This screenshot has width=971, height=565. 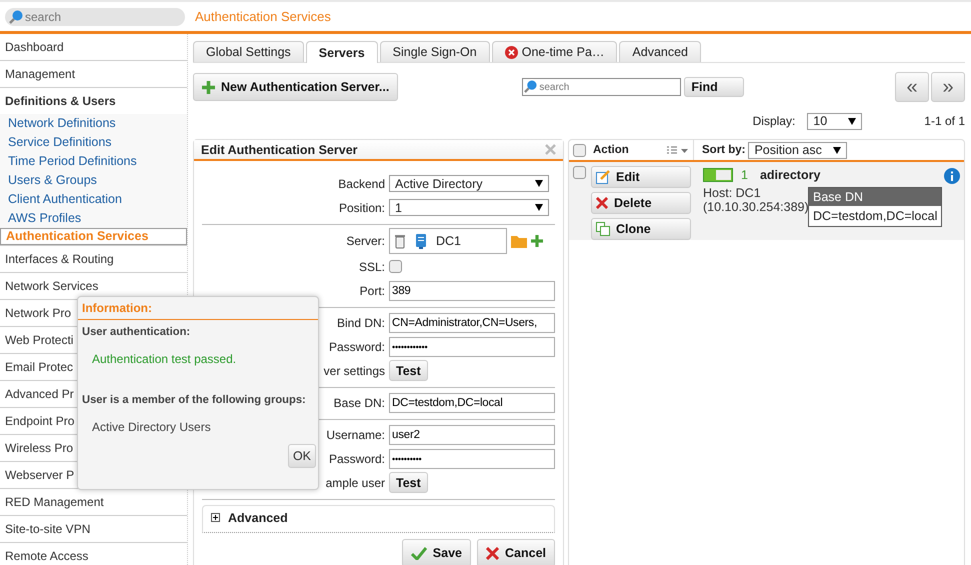 What do you see at coordinates (724, 150) in the screenshot?
I see `sort-label: Sort by:` at bounding box center [724, 150].